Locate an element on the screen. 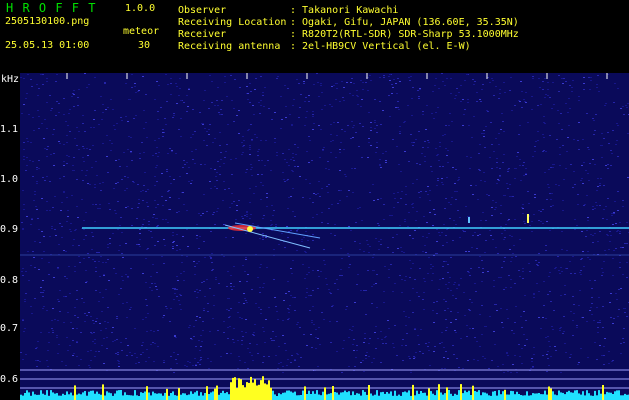 The height and width of the screenshot is (400, 629). field-label-location: Receiving Location is located at coordinates (232, 22).